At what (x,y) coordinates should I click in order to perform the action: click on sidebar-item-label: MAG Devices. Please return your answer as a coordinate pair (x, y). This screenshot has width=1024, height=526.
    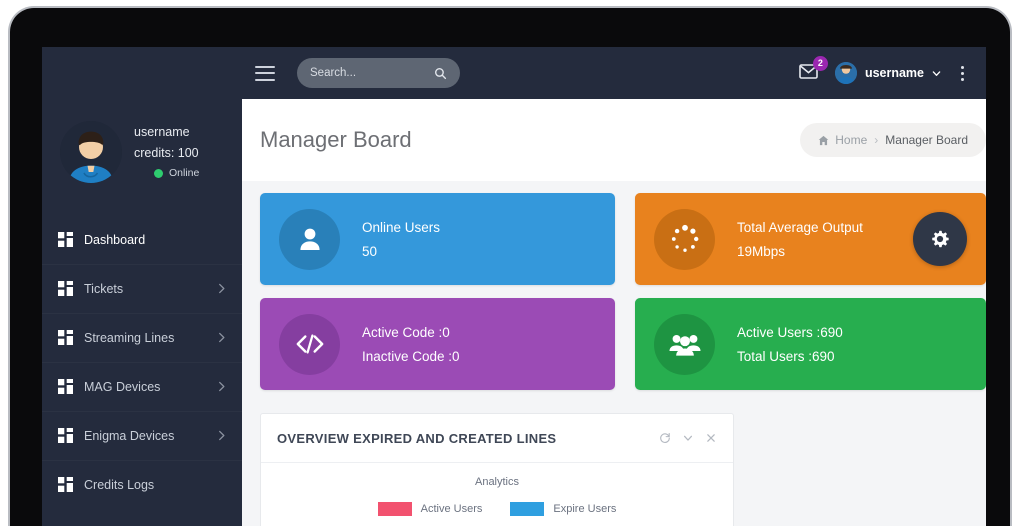
    Looking at the image, I should click on (122, 386).